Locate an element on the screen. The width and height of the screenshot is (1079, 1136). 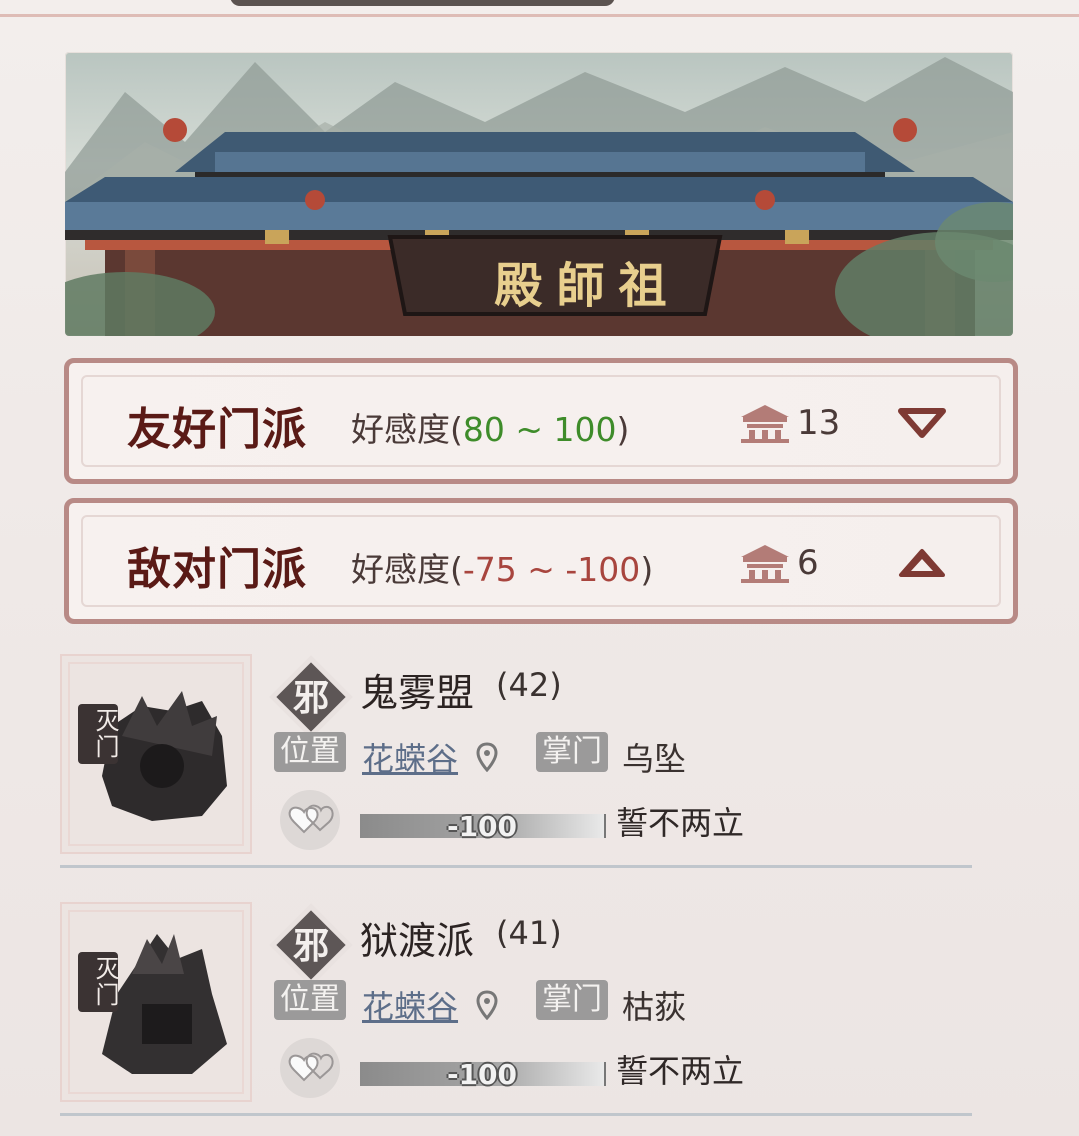
category-hostile-sects: 敌对门派 好感度(-75 ~ -100) 6 is located at coordinates (541, 561).